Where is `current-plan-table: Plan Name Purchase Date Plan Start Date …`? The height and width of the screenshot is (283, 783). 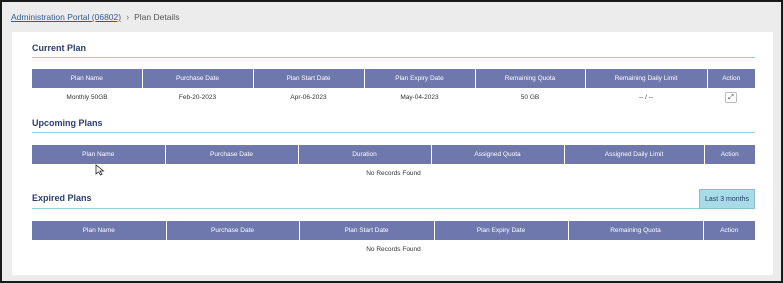
current-plan-table: Plan Name Purchase Date Plan Start Date … is located at coordinates (393, 88).